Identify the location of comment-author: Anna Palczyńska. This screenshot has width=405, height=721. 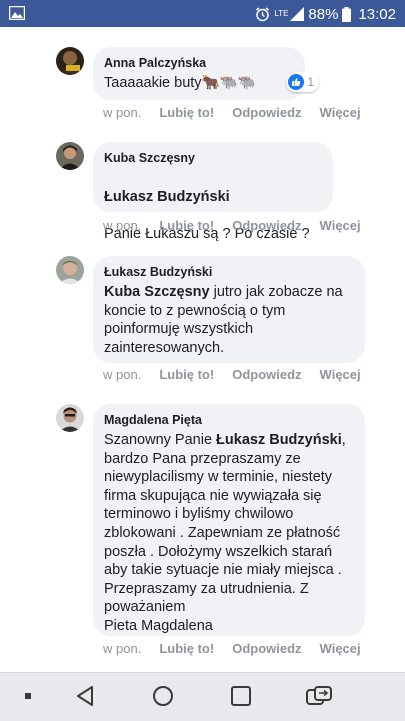
(198, 63).